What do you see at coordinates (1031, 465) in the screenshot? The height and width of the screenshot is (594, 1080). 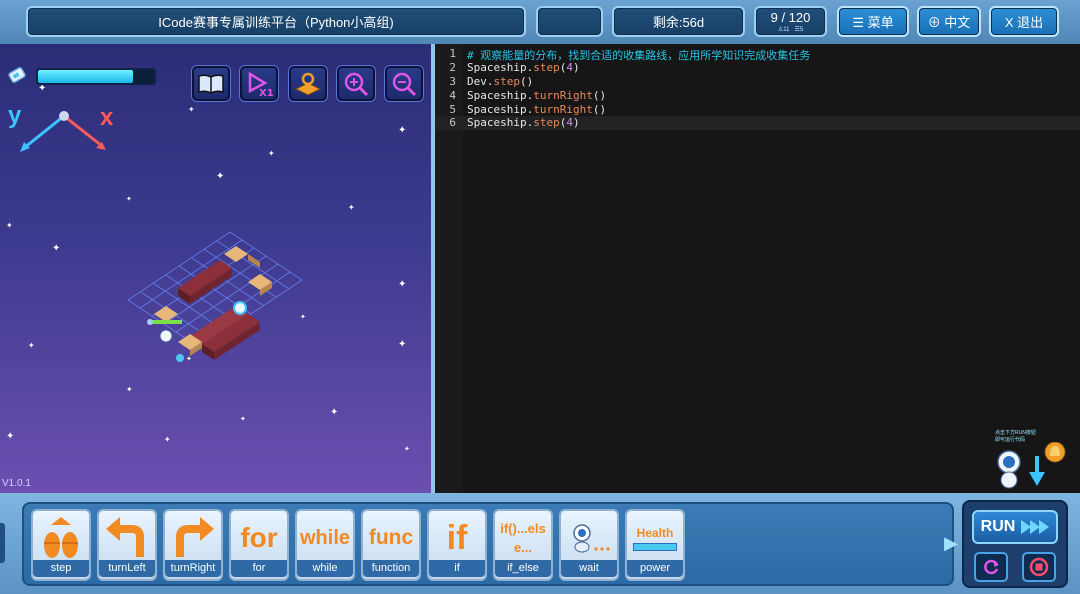 I see `robot-icon` at bounding box center [1031, 465].